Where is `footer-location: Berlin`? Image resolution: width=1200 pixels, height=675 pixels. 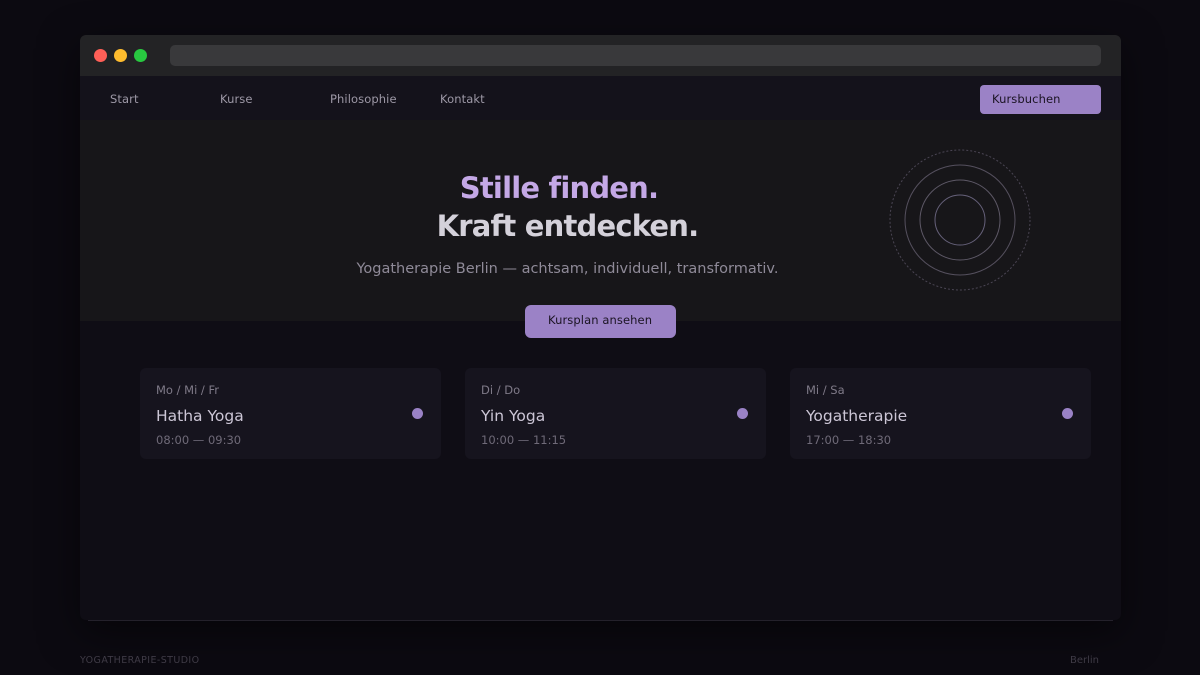 footer-location: Berlin is located at coordinates (1085, 660).